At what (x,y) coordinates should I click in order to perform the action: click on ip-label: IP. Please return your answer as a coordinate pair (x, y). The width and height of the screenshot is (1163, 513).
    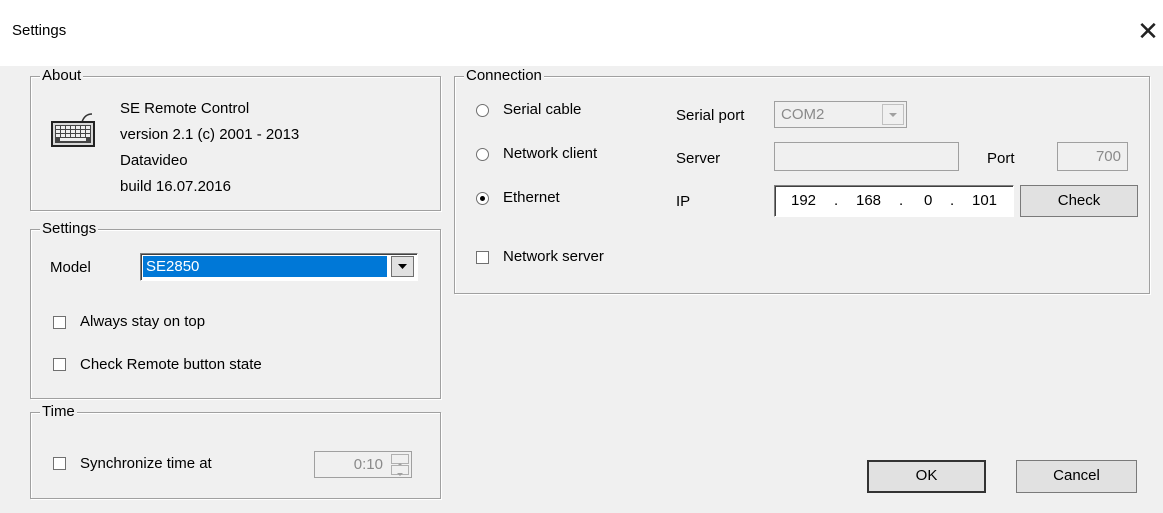
    Looking at the image, I should click on (683, 201).